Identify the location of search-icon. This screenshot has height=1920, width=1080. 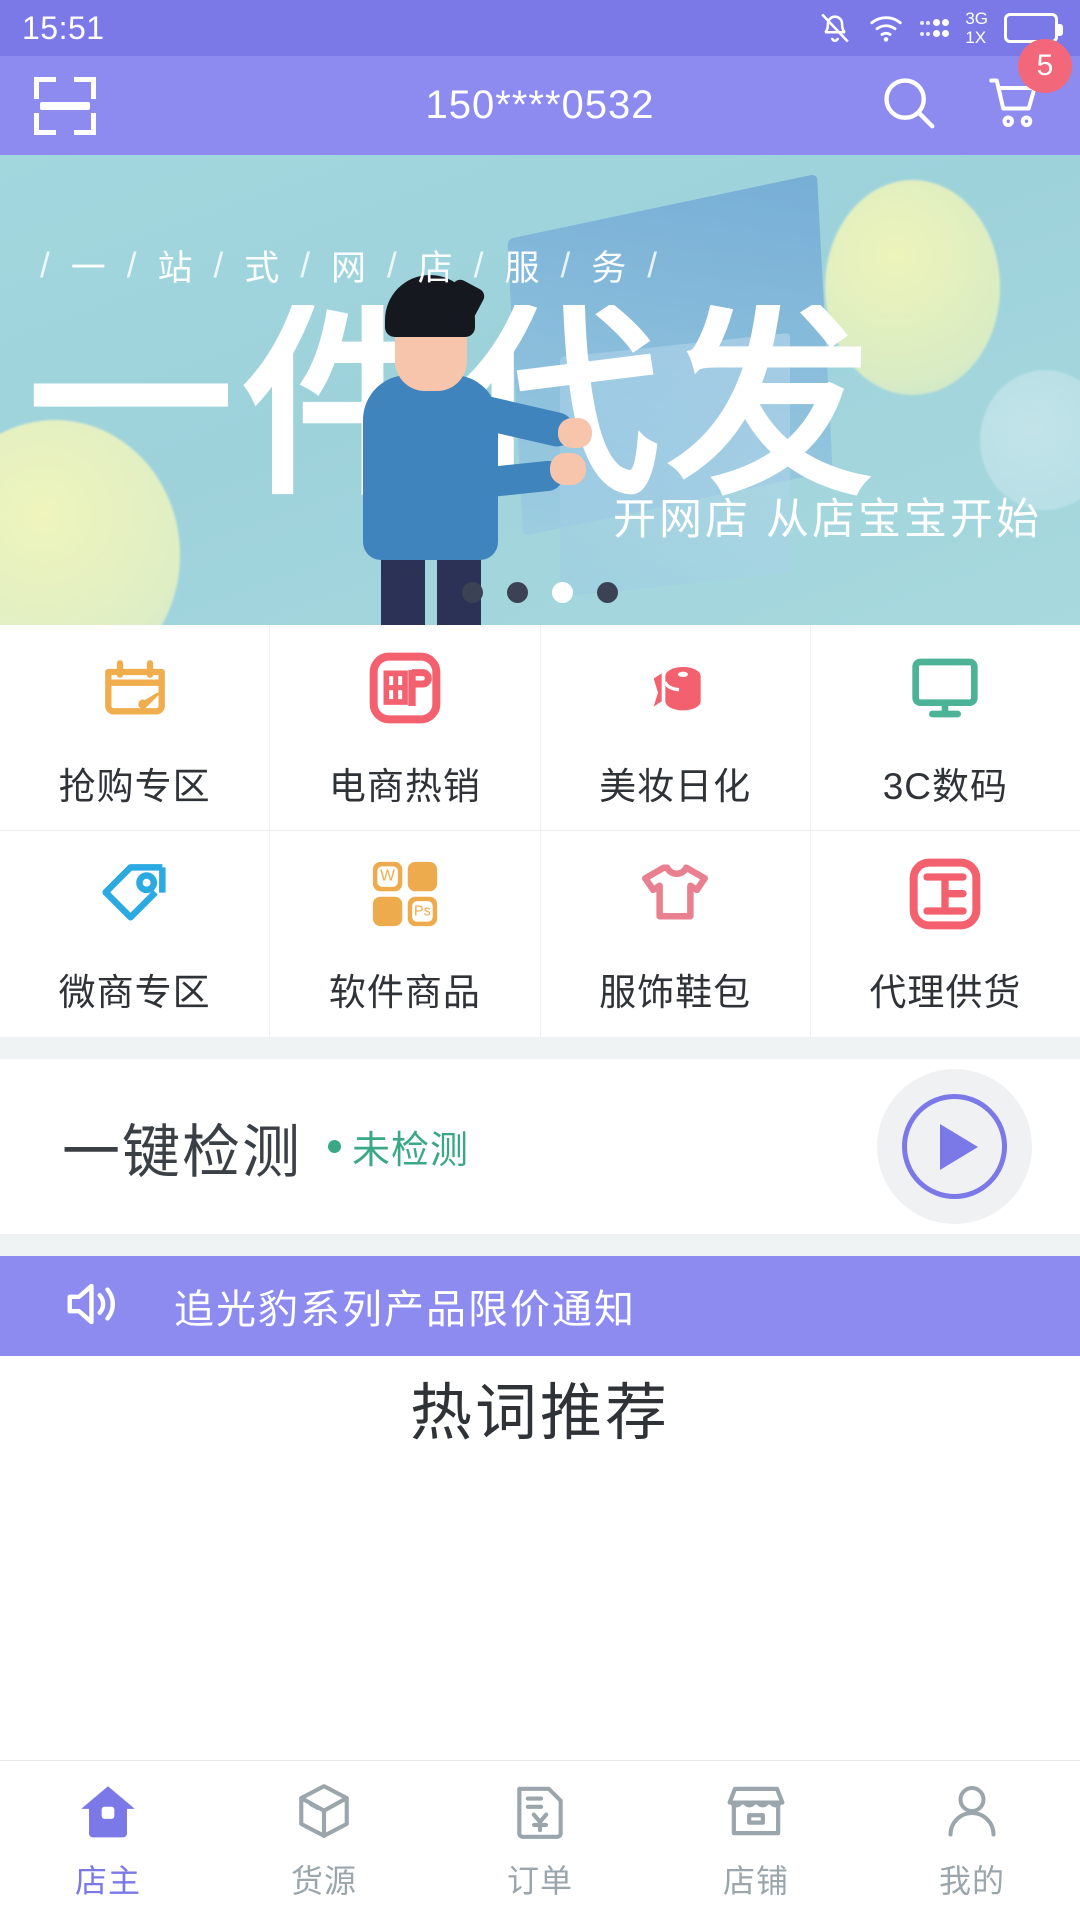
(909, 105).